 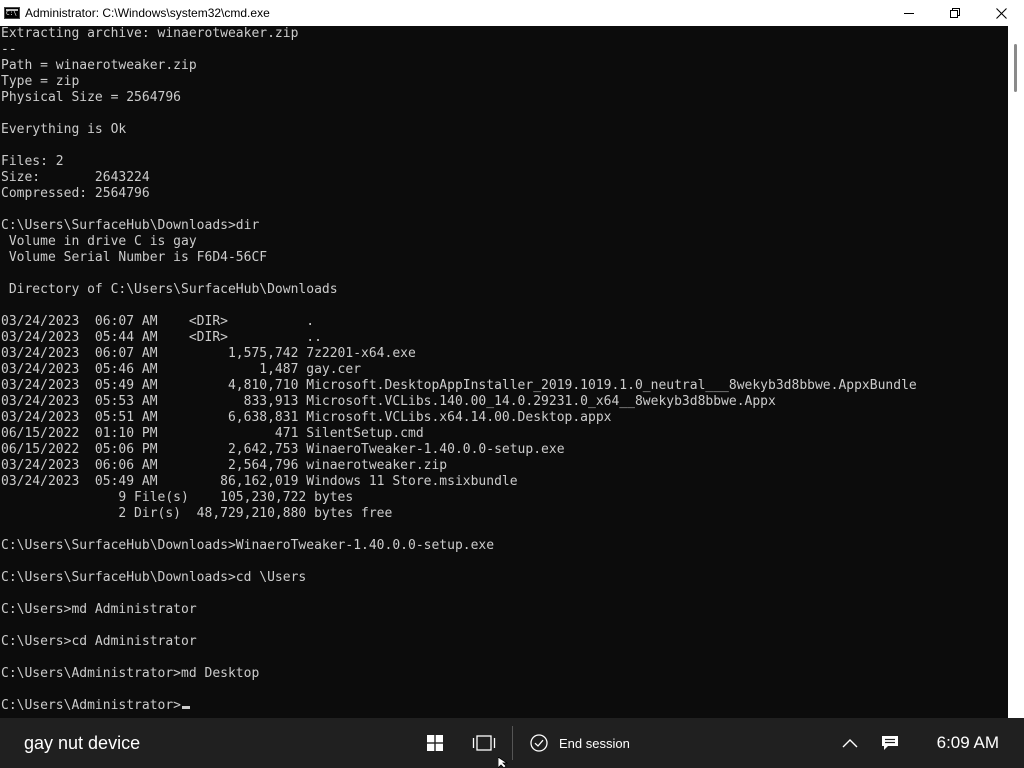 I want to click on console-line: 06/15/2022 01:10 PM 471 SilentSetup.cmd, so click(x=212, y=433).